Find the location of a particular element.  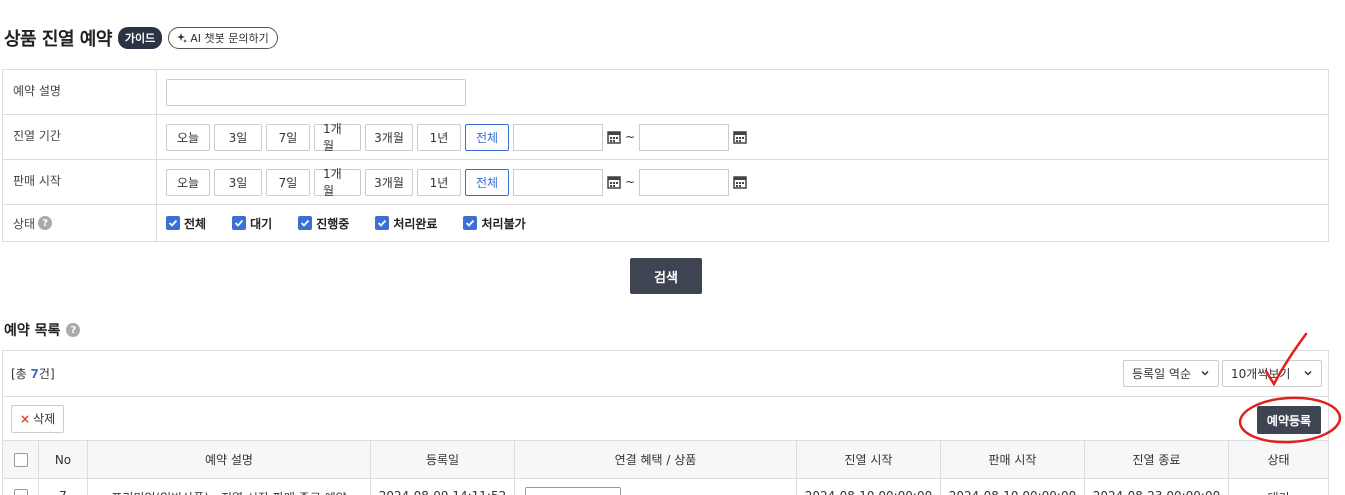

list-header: 예약 목록 ? is located at coordinates (42, 330).